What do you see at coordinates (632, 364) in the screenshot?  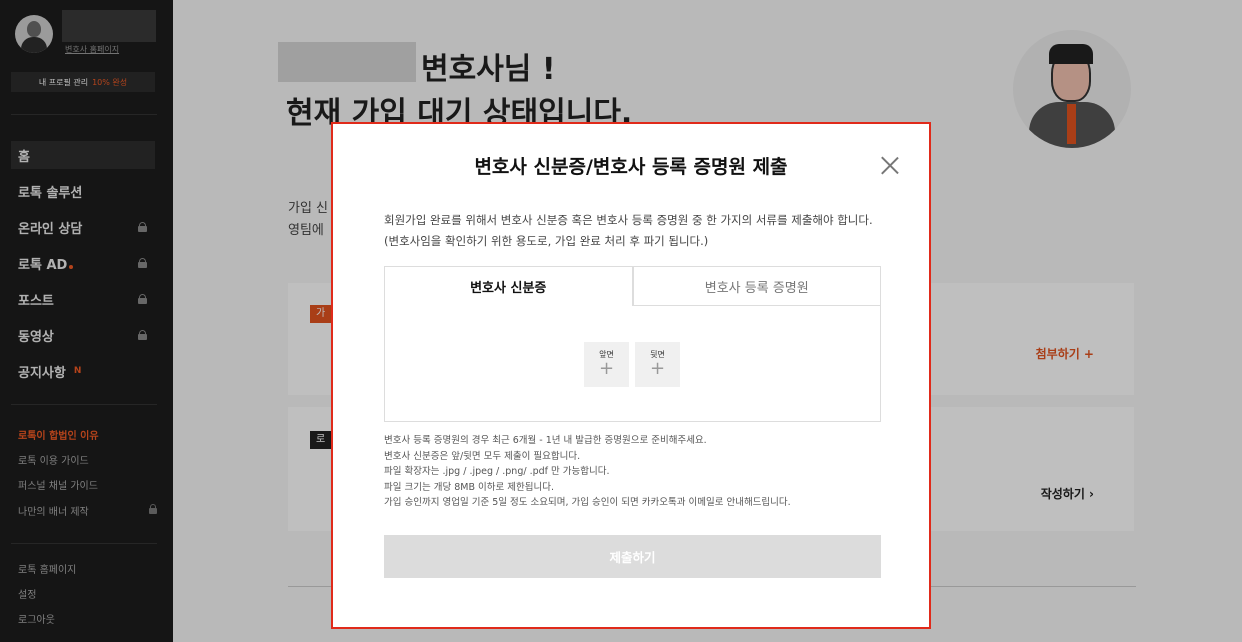 I see `upload-area: 앞면 + 뒷면 +` at bounding box center [632, 364].